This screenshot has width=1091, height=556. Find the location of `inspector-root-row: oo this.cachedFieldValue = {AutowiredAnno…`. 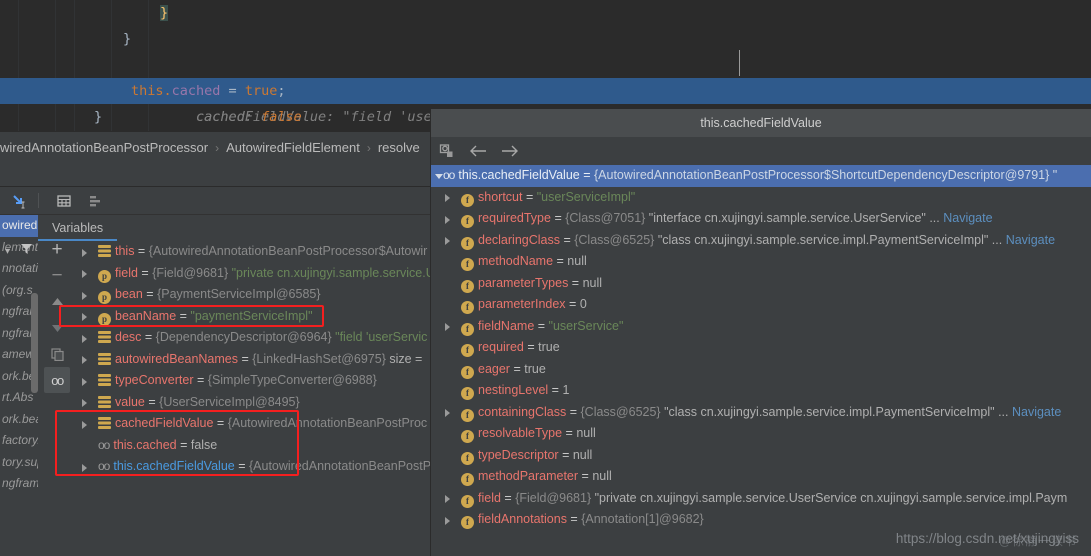

inspector-root-row: oo this.cachedFieldValue = {AutowiredAnno… is located at coordinates (761, 176).